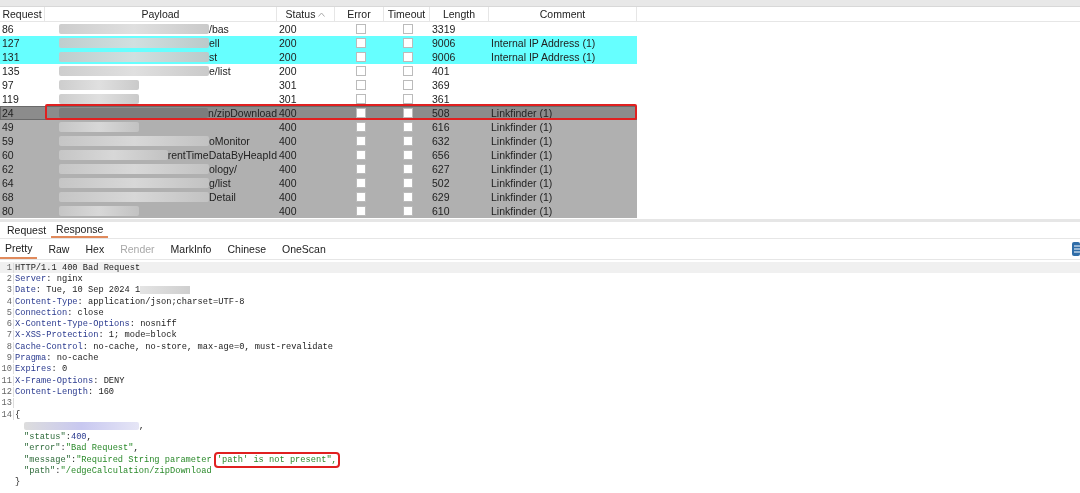 This screenshot has height=493, width=1080. What do you see at coordinates (95, 249) in the screenshot?
I see `tab: Hex` at bounding box center [95, 249].